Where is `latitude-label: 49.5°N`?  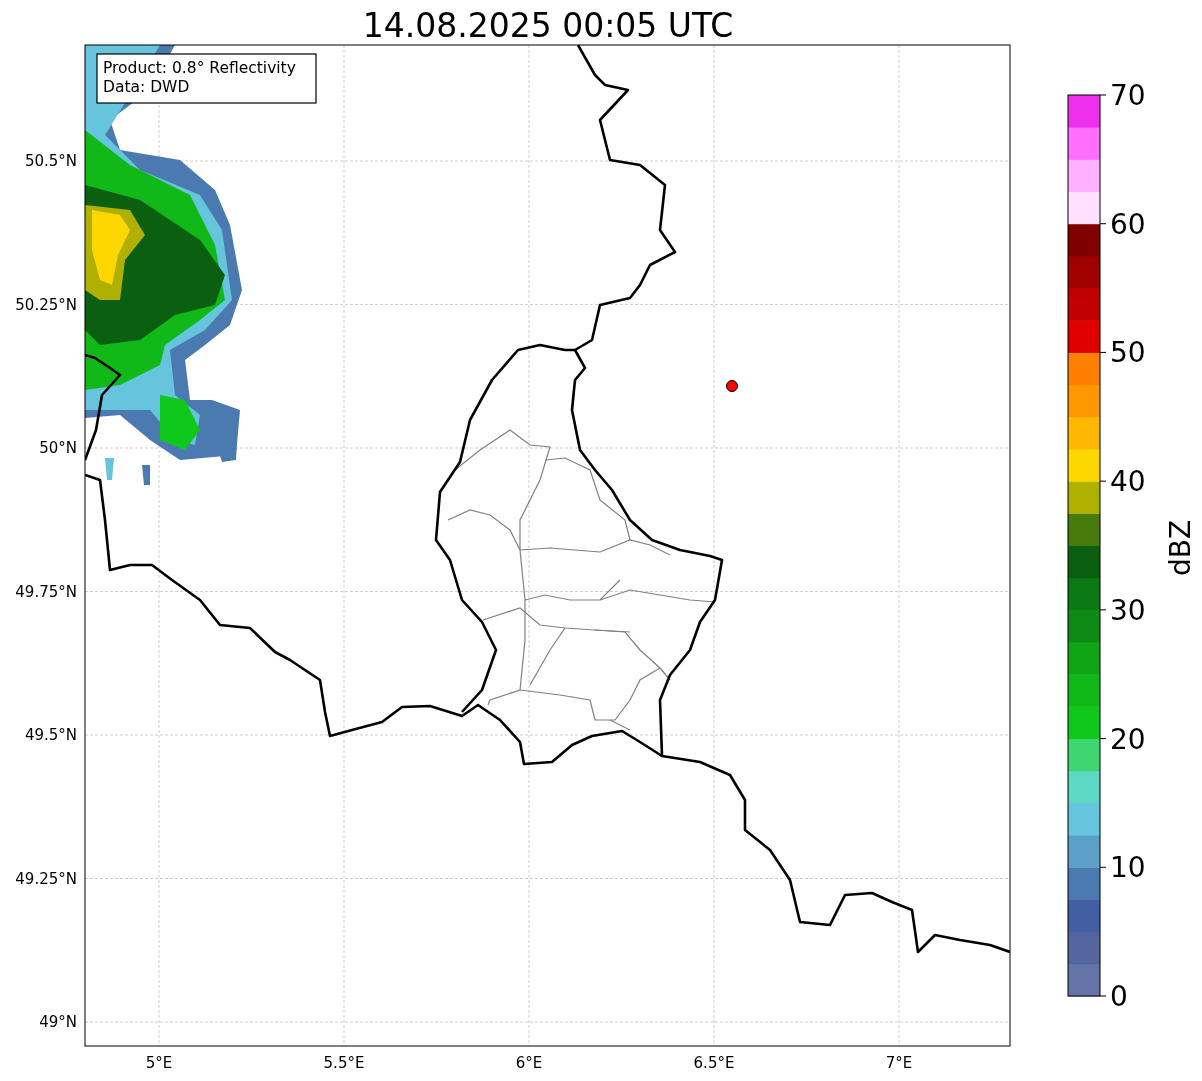 latitude-label: 49.5°N is located at coordinates (50, 735).